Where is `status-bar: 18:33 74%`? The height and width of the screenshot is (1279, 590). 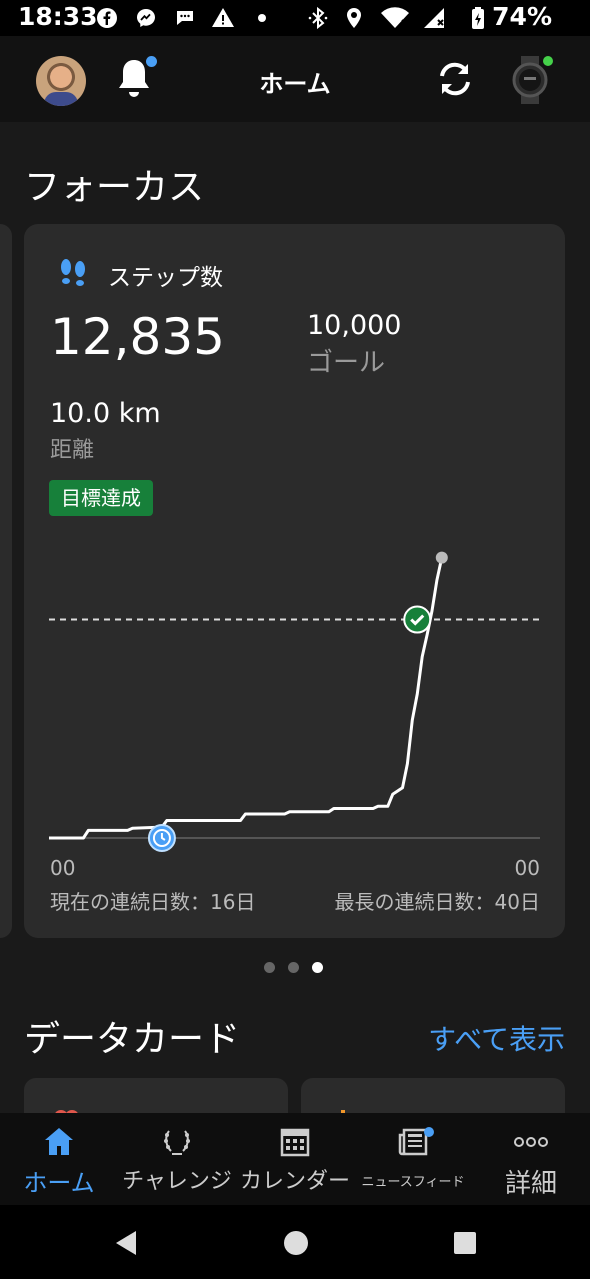 status-bar: 18:33 74% is located at coordinates (295, 18).